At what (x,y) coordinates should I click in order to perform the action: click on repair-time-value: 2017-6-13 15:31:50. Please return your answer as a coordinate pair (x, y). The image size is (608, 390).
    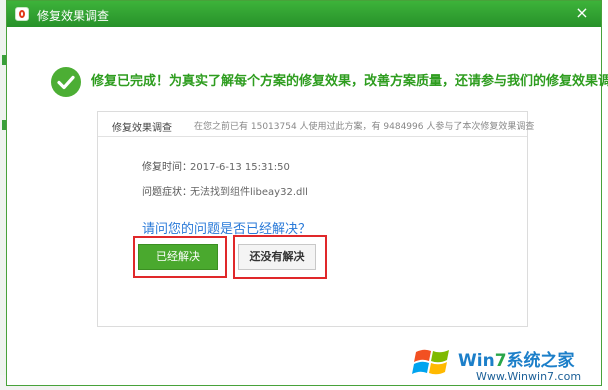
    Looking at the image, I should click on (240, 167).